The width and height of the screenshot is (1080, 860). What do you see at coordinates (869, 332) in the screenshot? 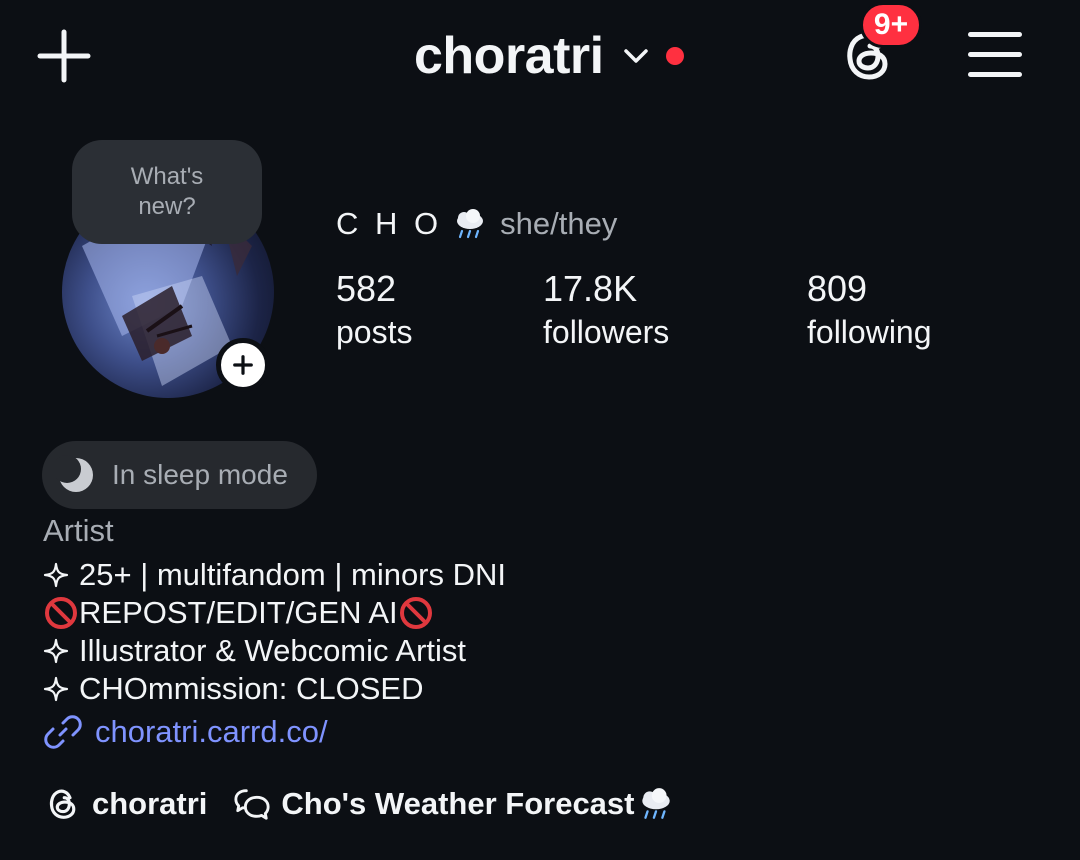
I see `following-label: following` at bounding box center [869, 332].